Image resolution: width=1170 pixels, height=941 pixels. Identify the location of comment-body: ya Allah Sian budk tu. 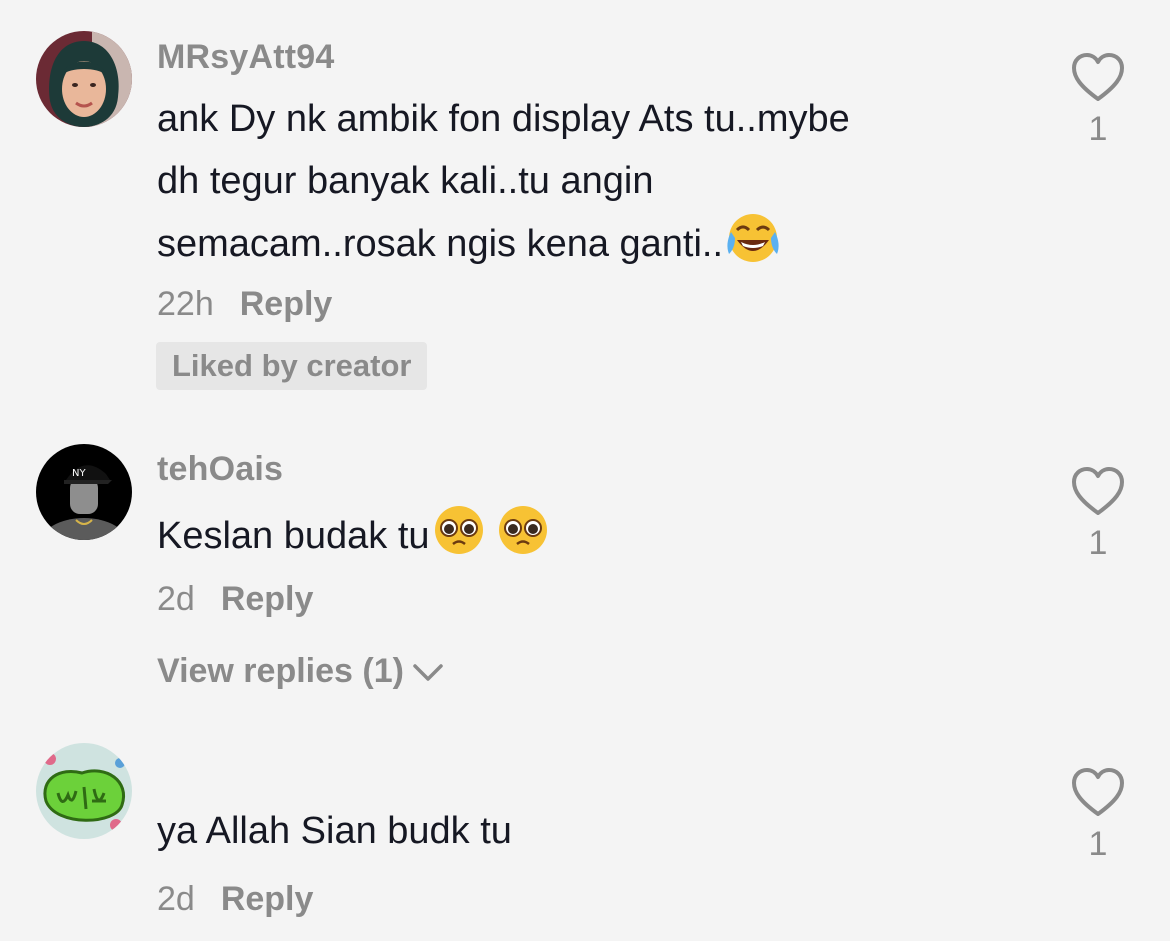
(334, 831).